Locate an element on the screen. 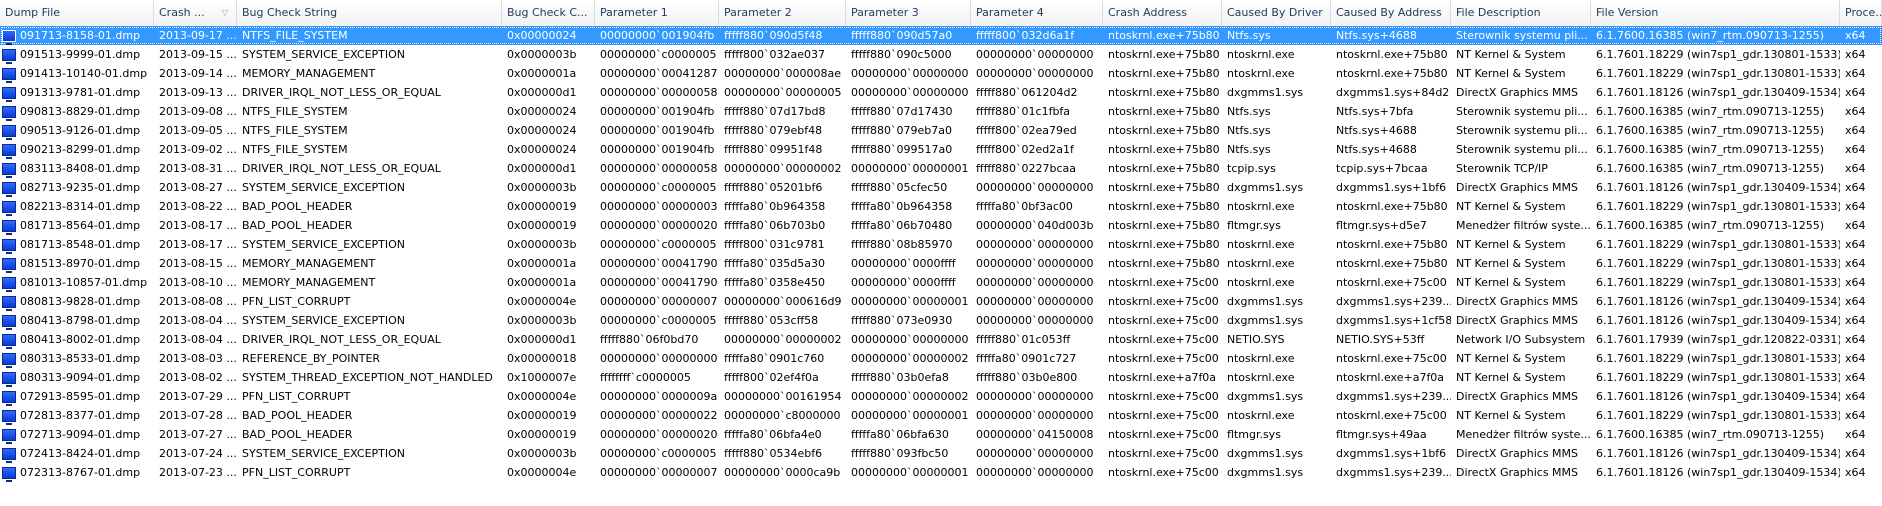  cell-text: dxgmms1.sys is located at coordinates (1265, 396).